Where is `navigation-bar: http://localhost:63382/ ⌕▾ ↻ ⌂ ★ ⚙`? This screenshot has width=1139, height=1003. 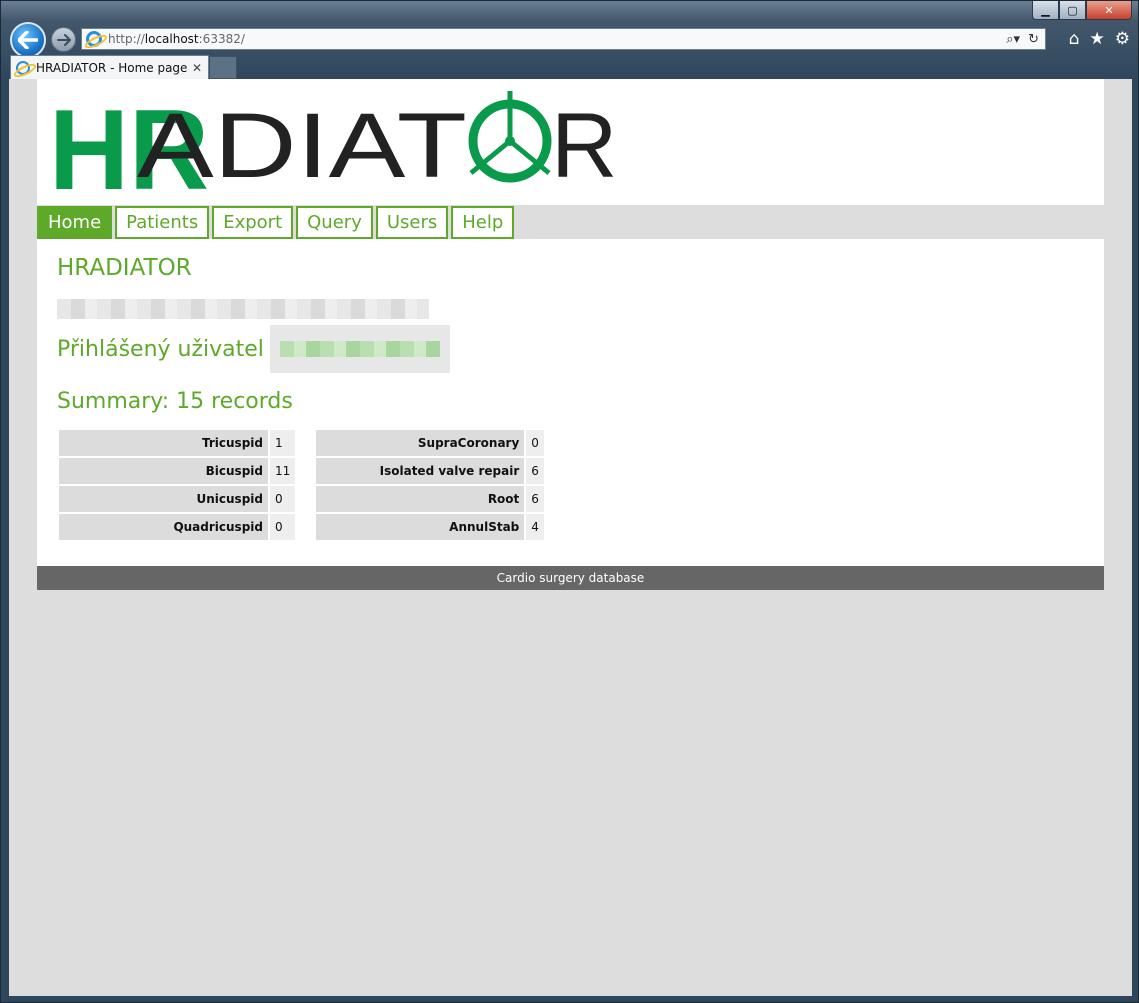
navigation-bar: http://localhost:63382/ ⌕▾ ↻ ⌂ ★ ⚙ is located at coordinates (570, 39).